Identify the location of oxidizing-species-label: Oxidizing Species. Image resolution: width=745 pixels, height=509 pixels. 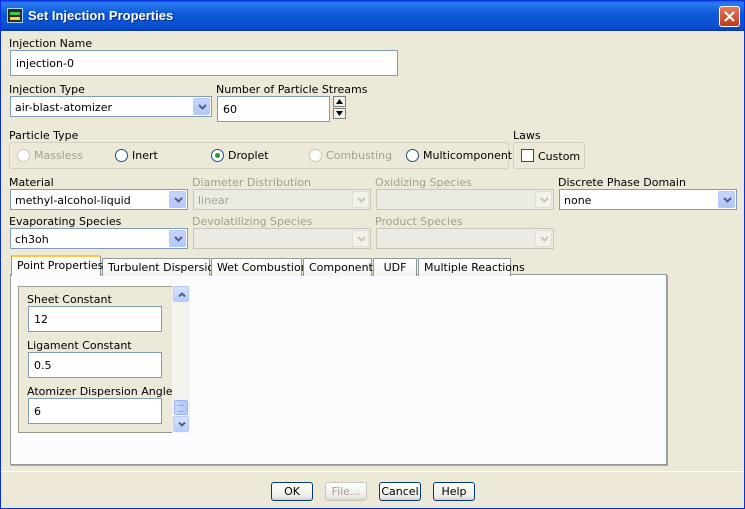
(423, 182).